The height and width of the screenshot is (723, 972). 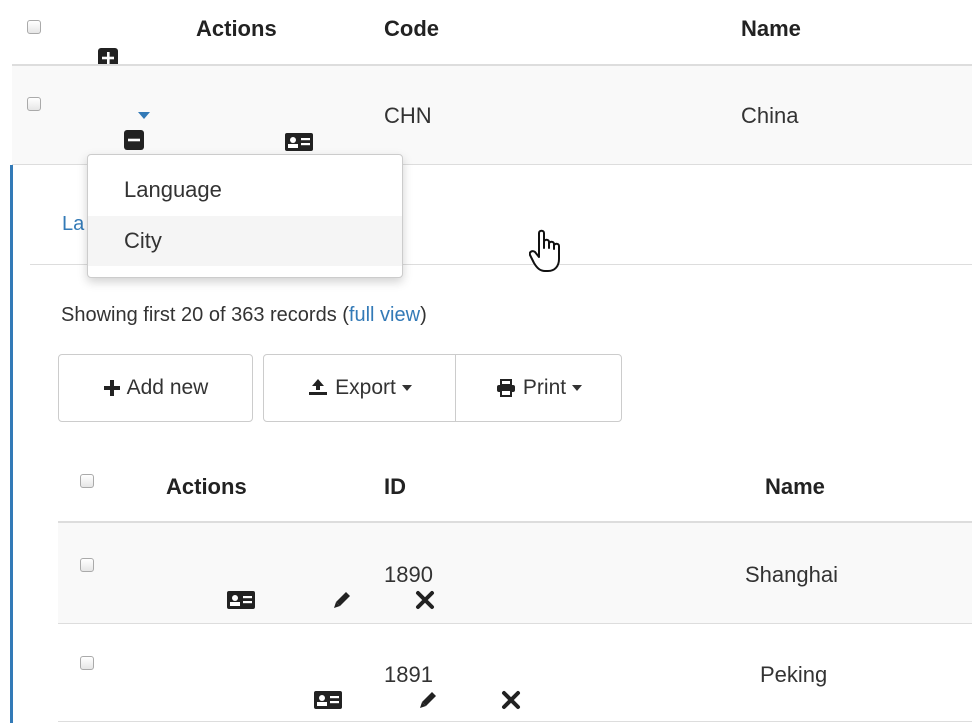 What do you see at coordinates (795, 487) in the screenshot?
I see `child-header-name: Name` at bounding box center [795, 487].